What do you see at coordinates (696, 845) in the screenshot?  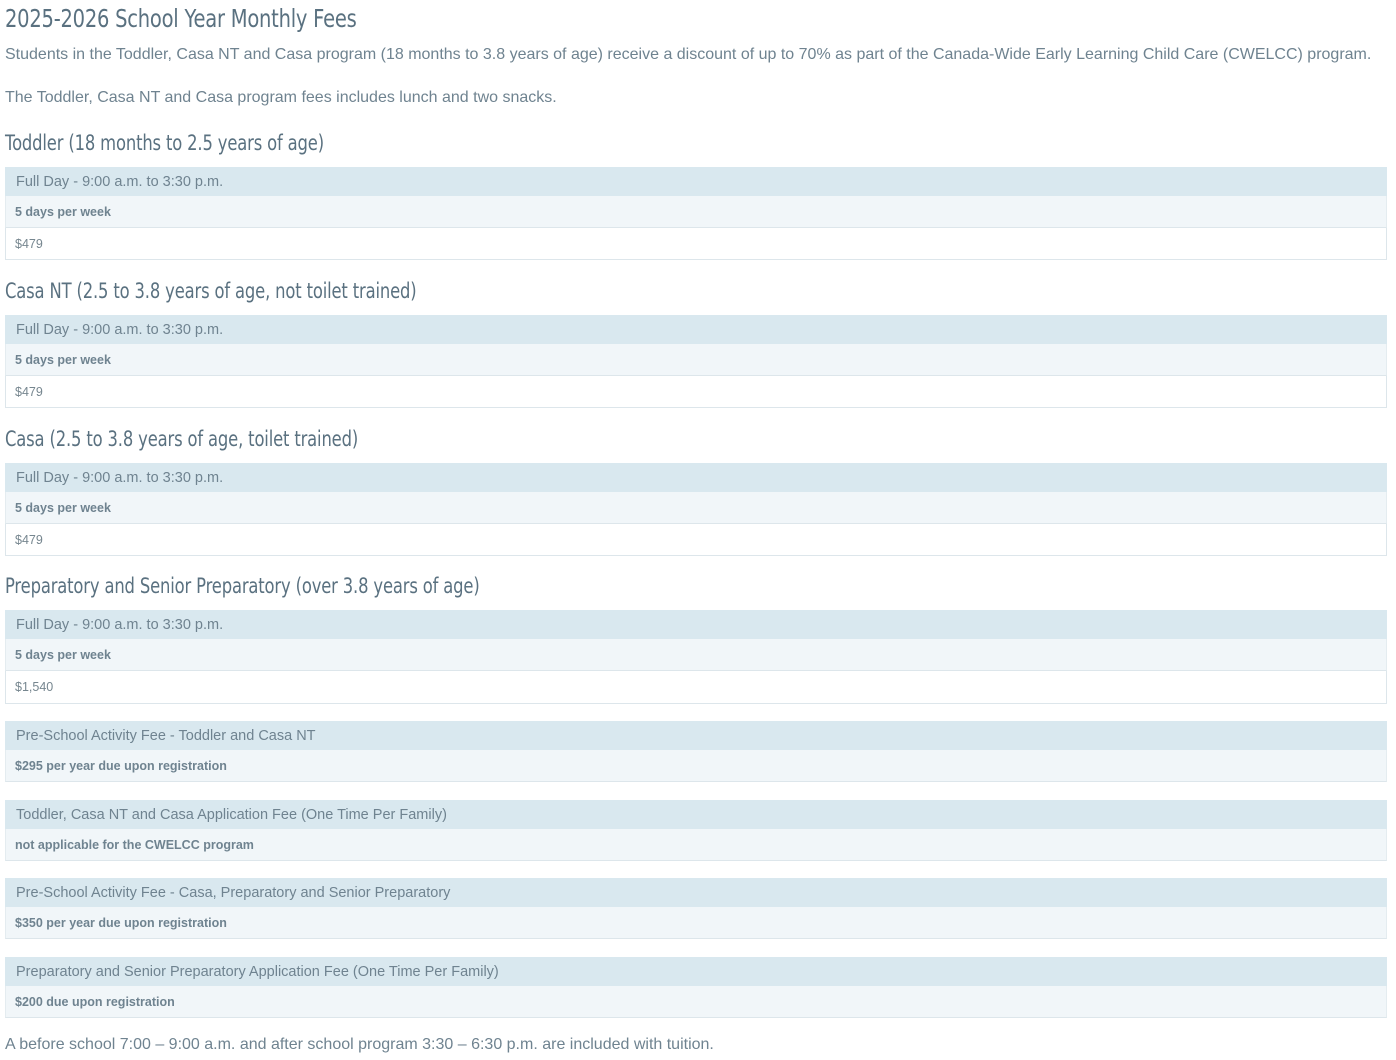 I see `fee-detail: not applicable for the CWELCC program` at bounding box center [696, 845].